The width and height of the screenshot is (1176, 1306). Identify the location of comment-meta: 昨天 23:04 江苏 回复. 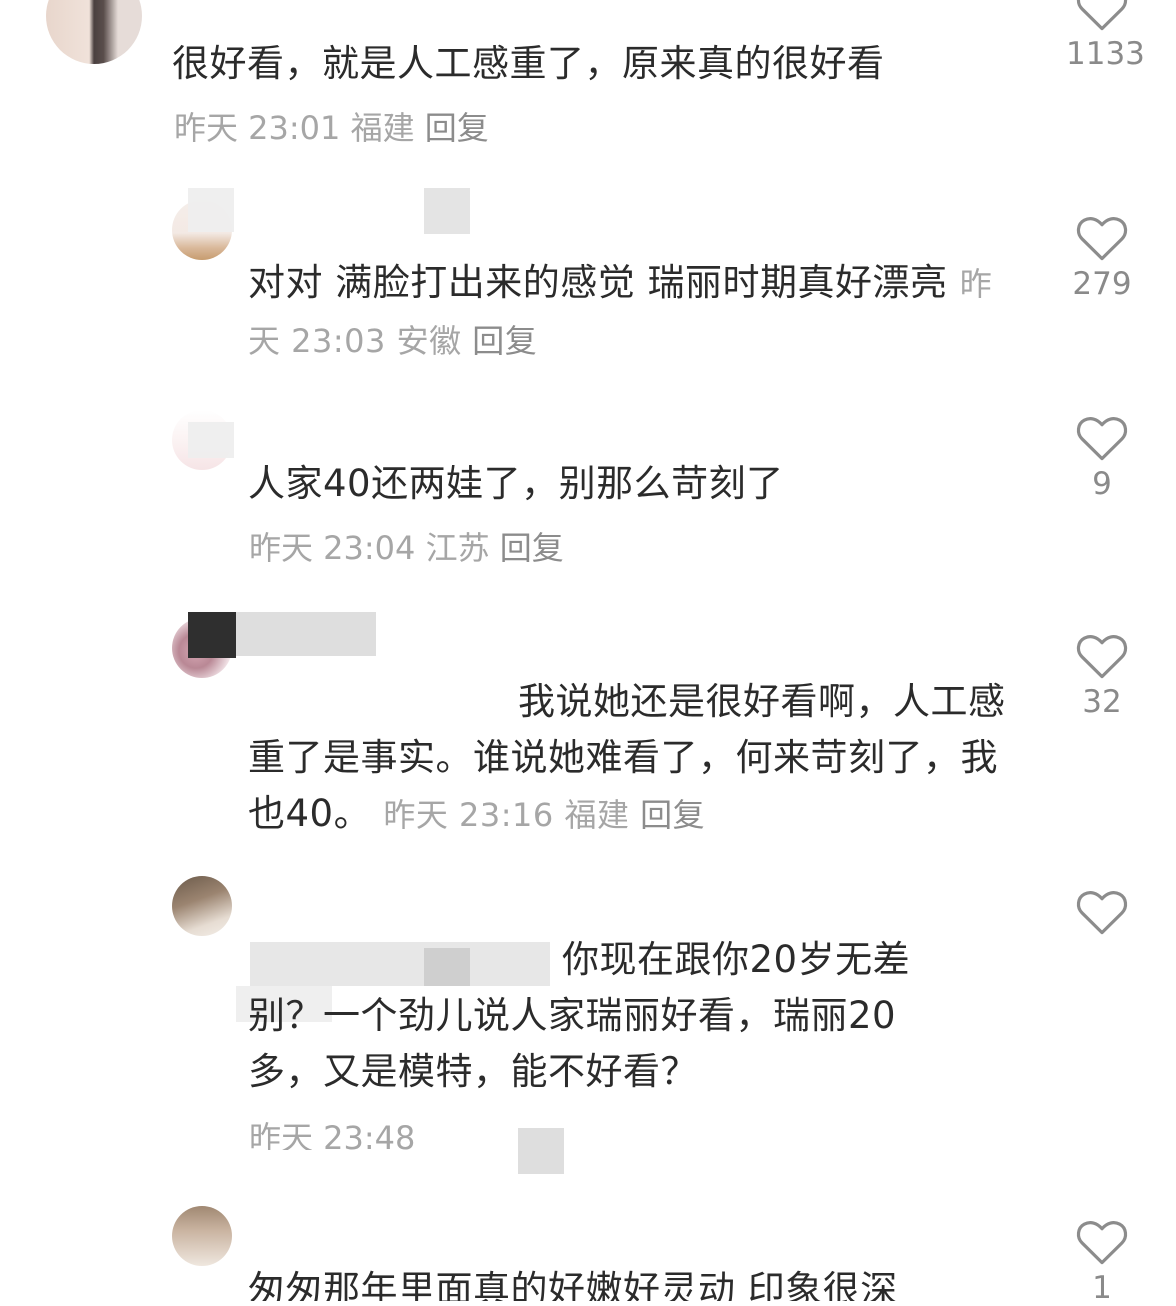
(406, 548).